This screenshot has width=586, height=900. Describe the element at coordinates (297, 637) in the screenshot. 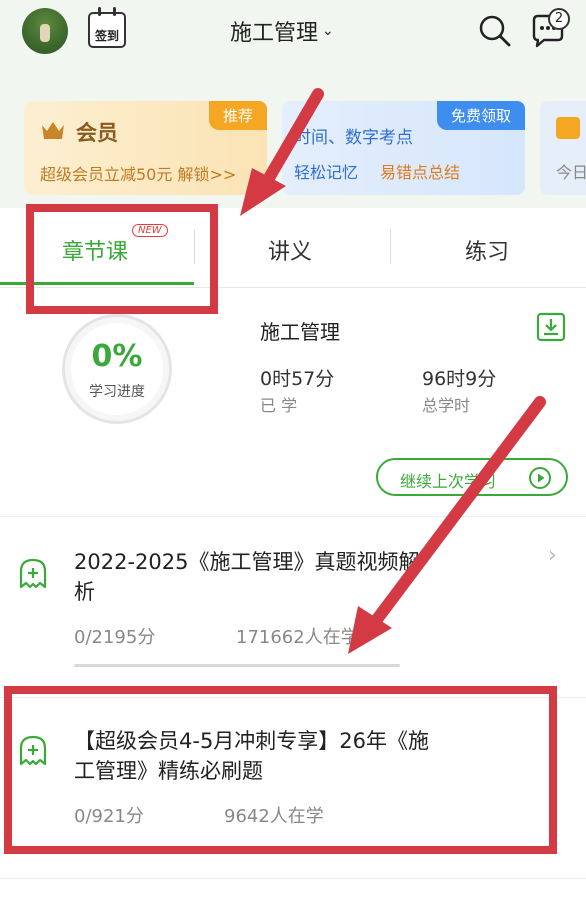

I see `item-learners: 171662人在学` at that location.